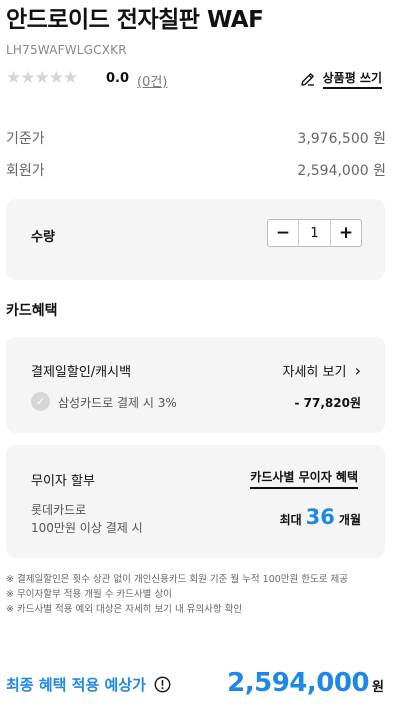  Describe the element at coordinates (66, 50) in the screenshot. I see `product-code: LH75WAFWLGCXKR` at that location.